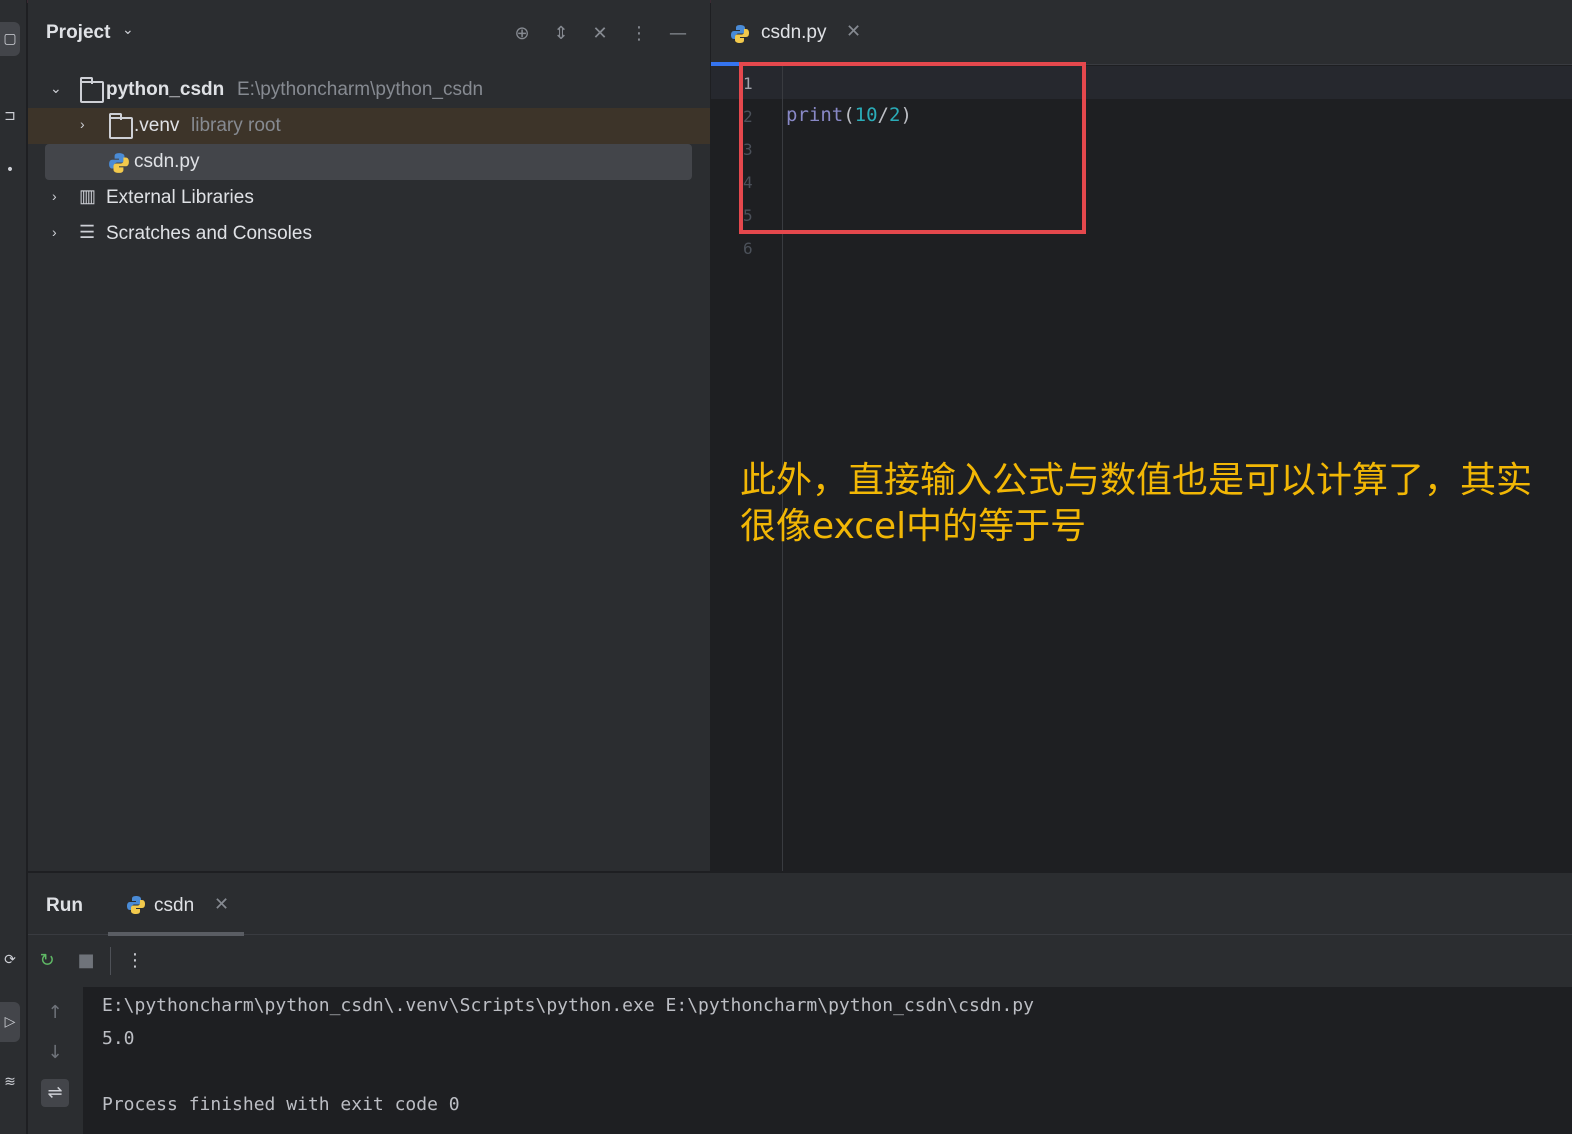  I want to click on tree-item-project-root: ⌄ python_csdn E:\pythoncharm\python_csdn, so click(369, 90).